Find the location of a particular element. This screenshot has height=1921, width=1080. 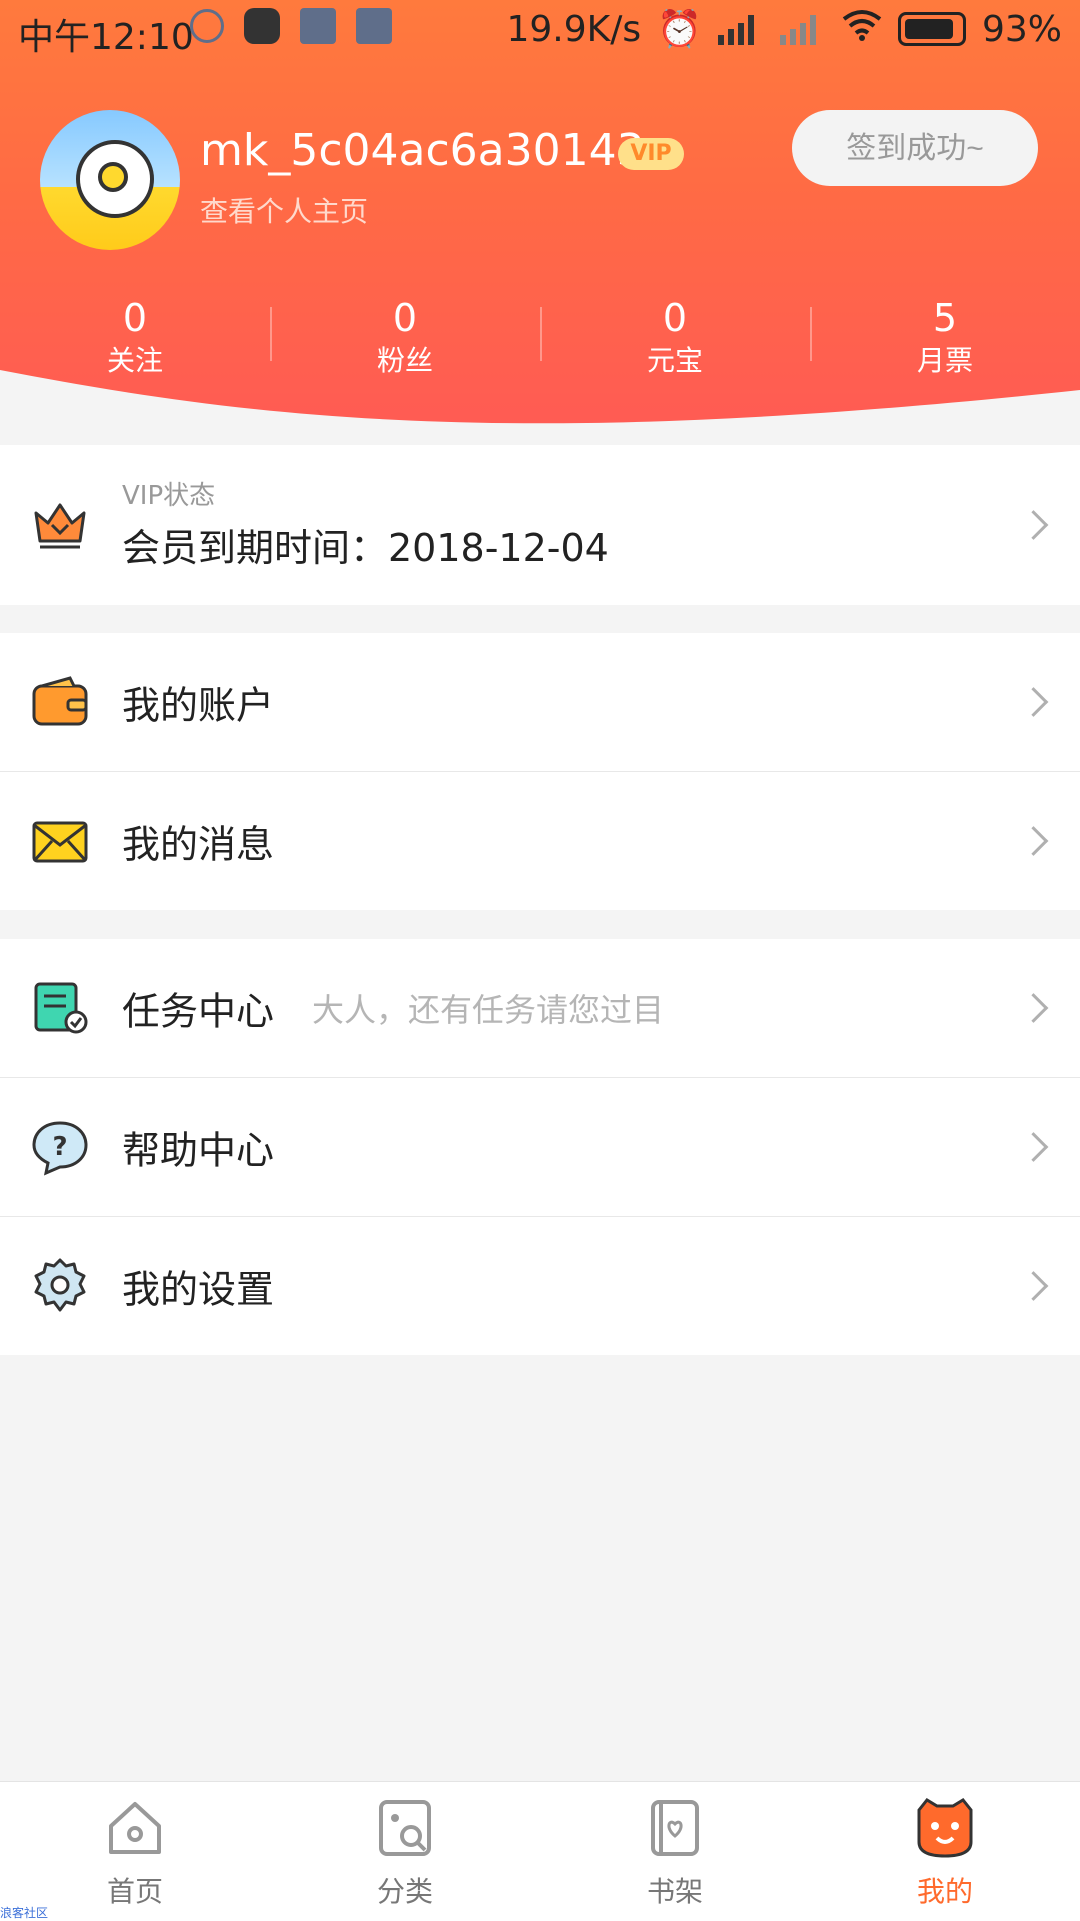

net-speed: 19.9K/s is located at coordinates (574, 29).